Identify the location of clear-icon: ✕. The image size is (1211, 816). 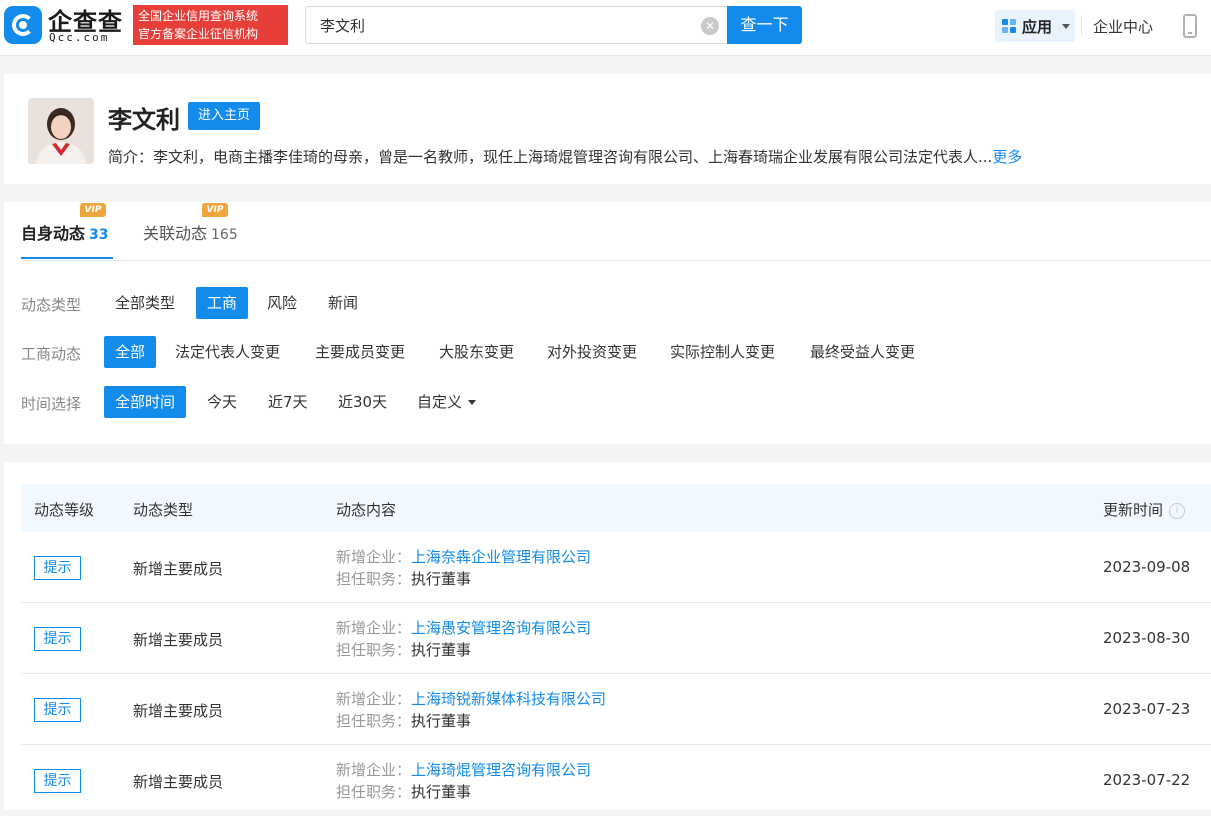
(710, 26).